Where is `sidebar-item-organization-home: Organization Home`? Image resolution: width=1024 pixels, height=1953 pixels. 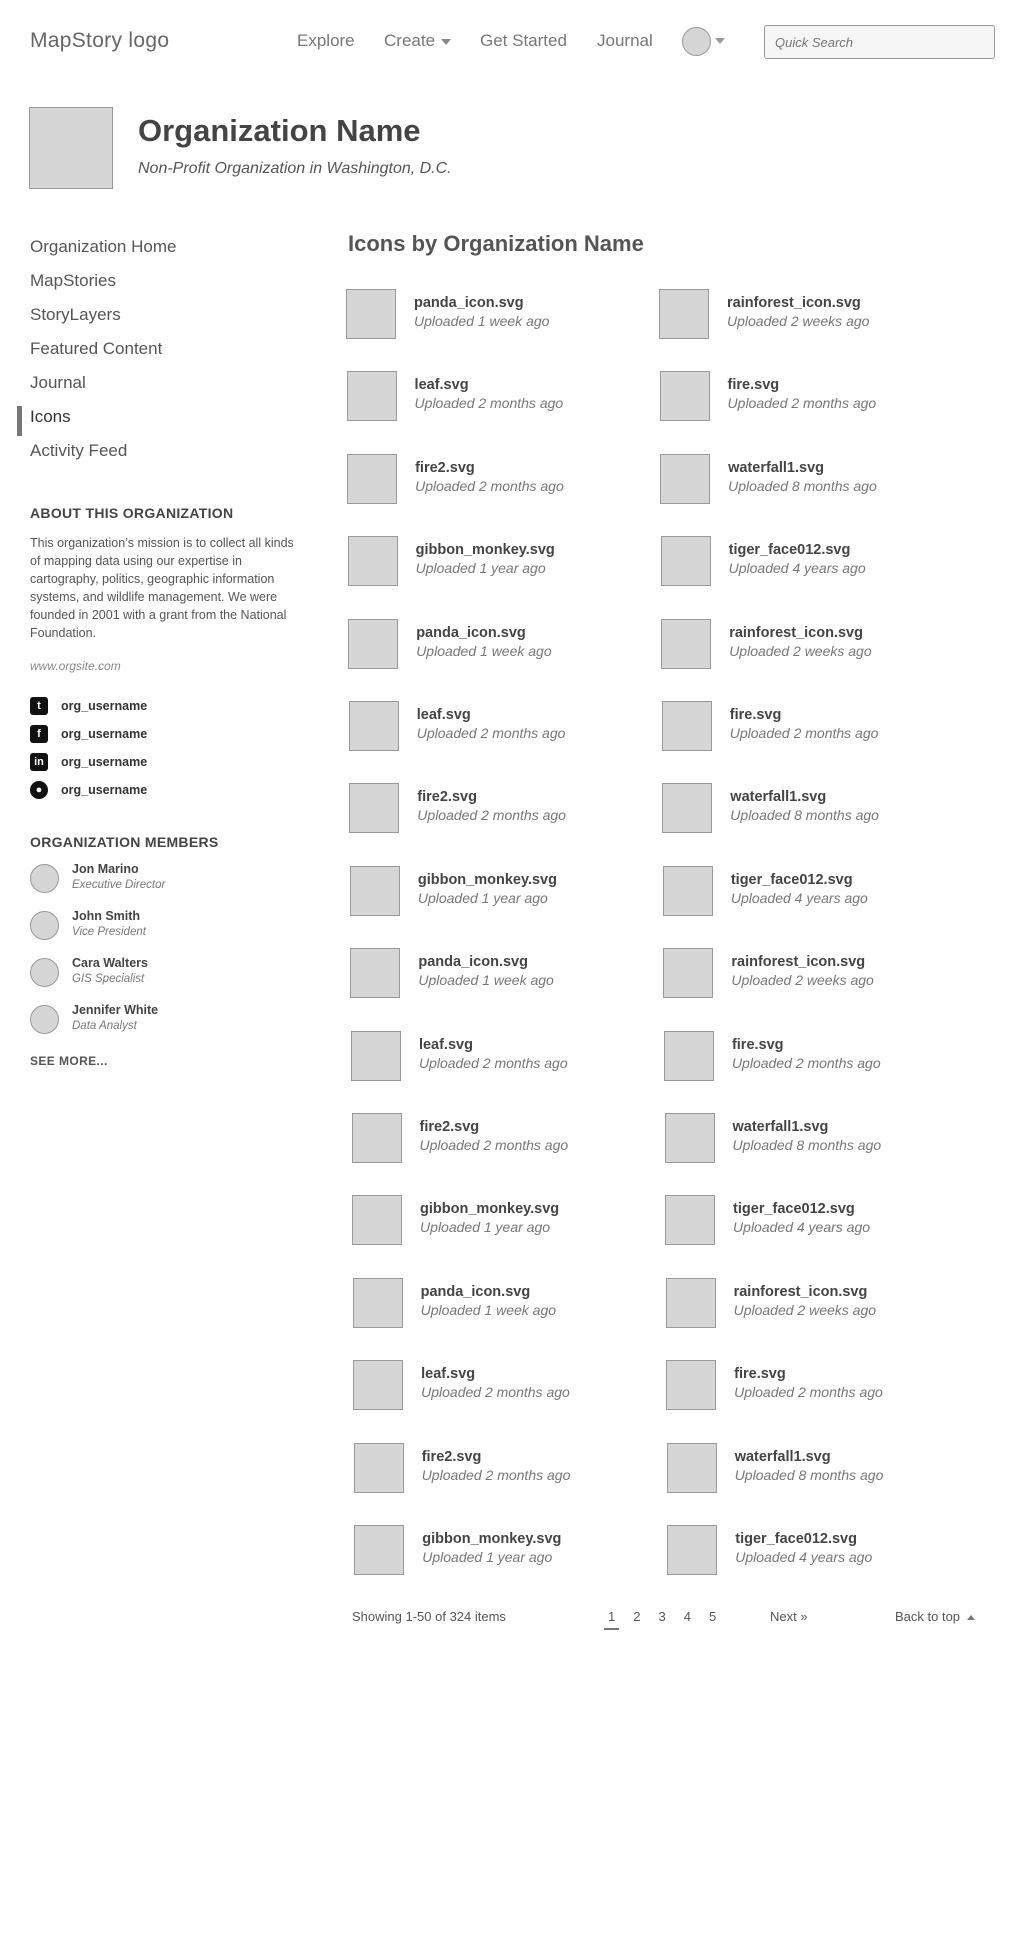 sidebar-item-organization-home: Organization Home is located at coordinates (160, 252).